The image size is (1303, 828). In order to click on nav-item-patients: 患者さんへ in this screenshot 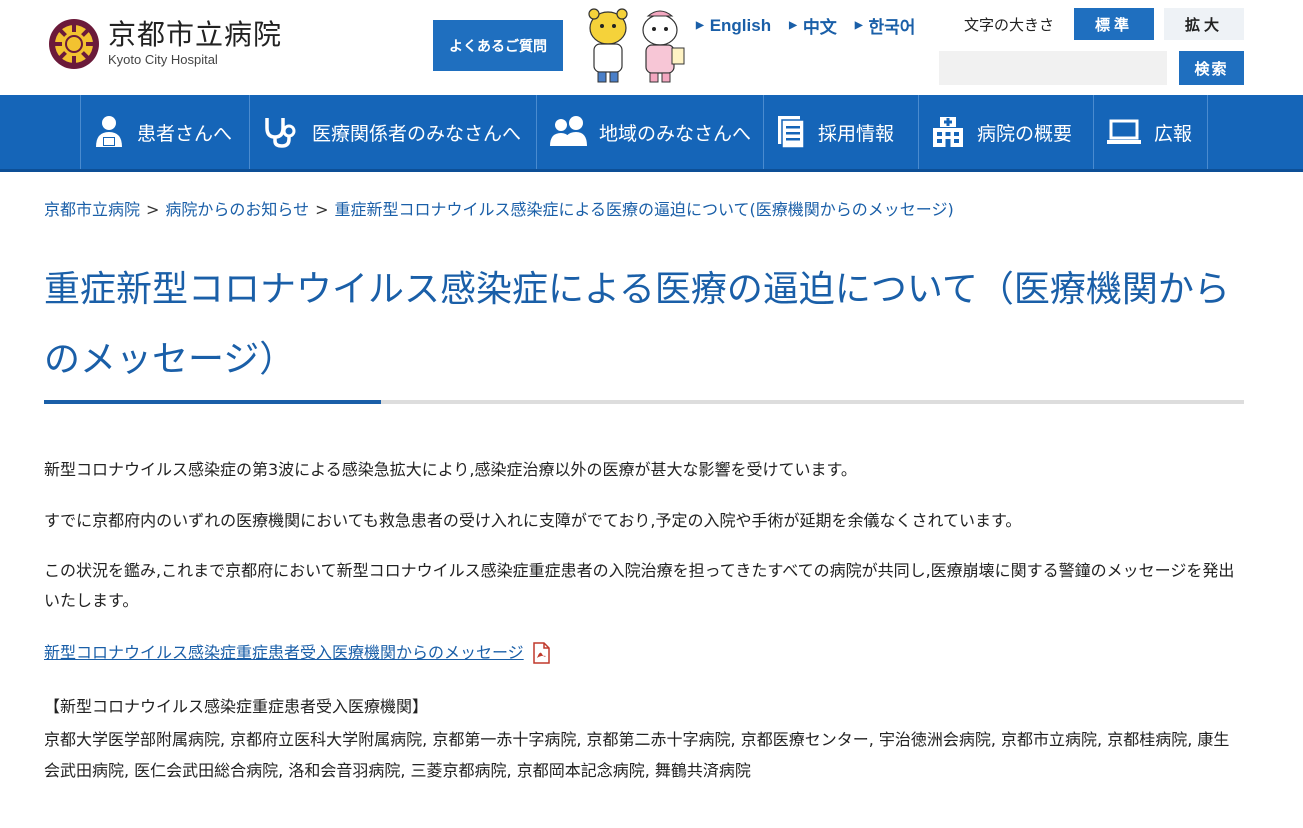, I will do `click(165, 132)`.